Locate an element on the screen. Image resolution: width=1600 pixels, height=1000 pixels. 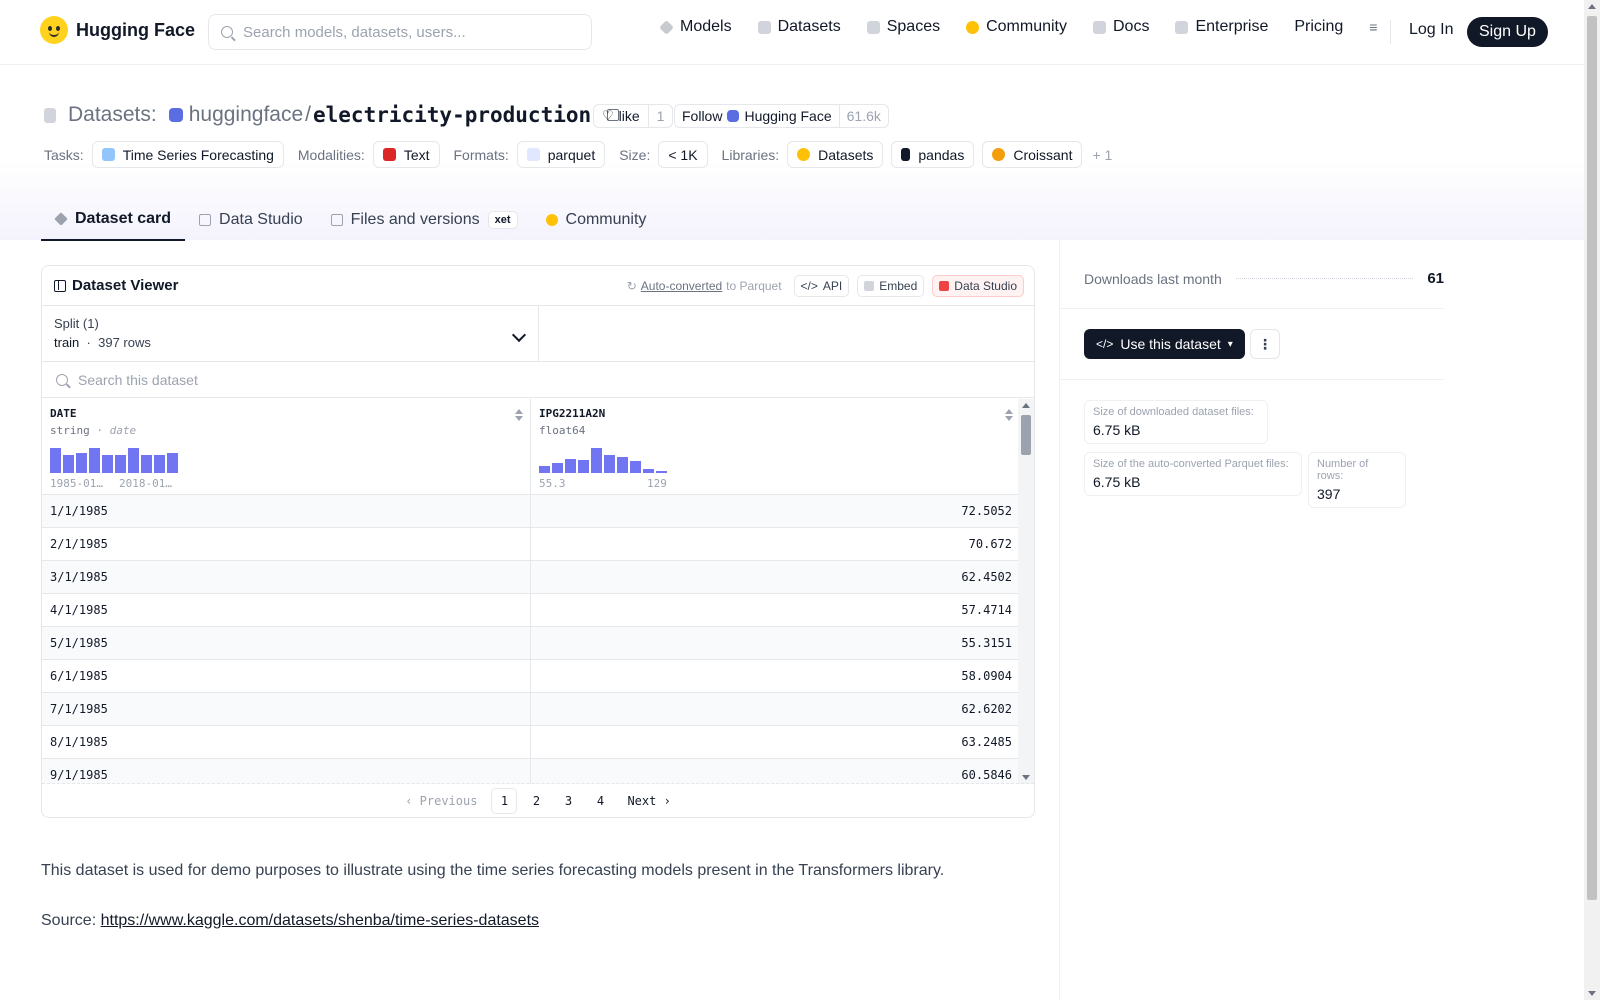
tag-task: Time Series Forecasting is located at coordinates (187, 154).